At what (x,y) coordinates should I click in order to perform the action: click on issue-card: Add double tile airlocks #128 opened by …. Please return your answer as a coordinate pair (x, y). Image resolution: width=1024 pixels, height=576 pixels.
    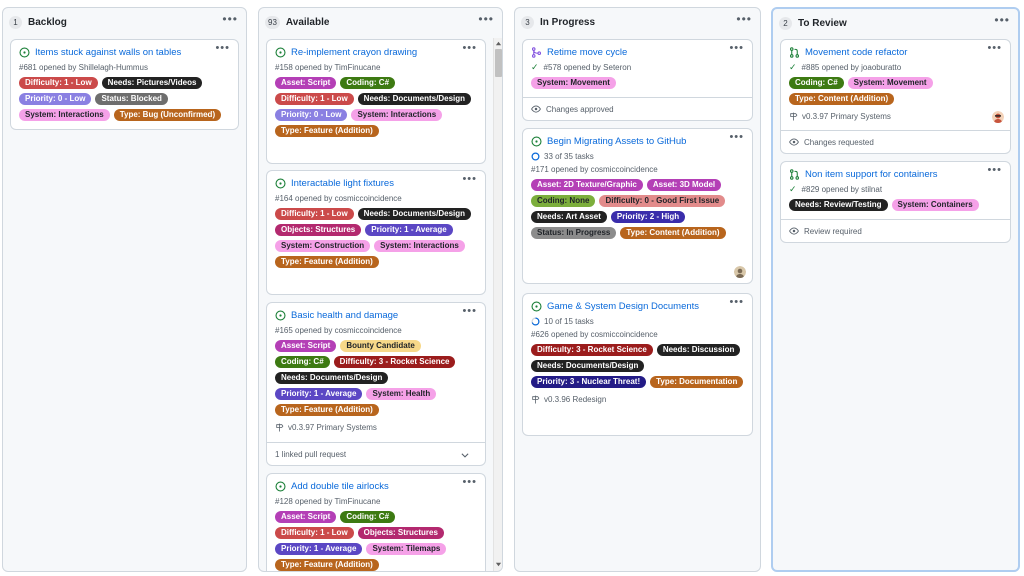
    Looking at the image, I should click on (376, 522).